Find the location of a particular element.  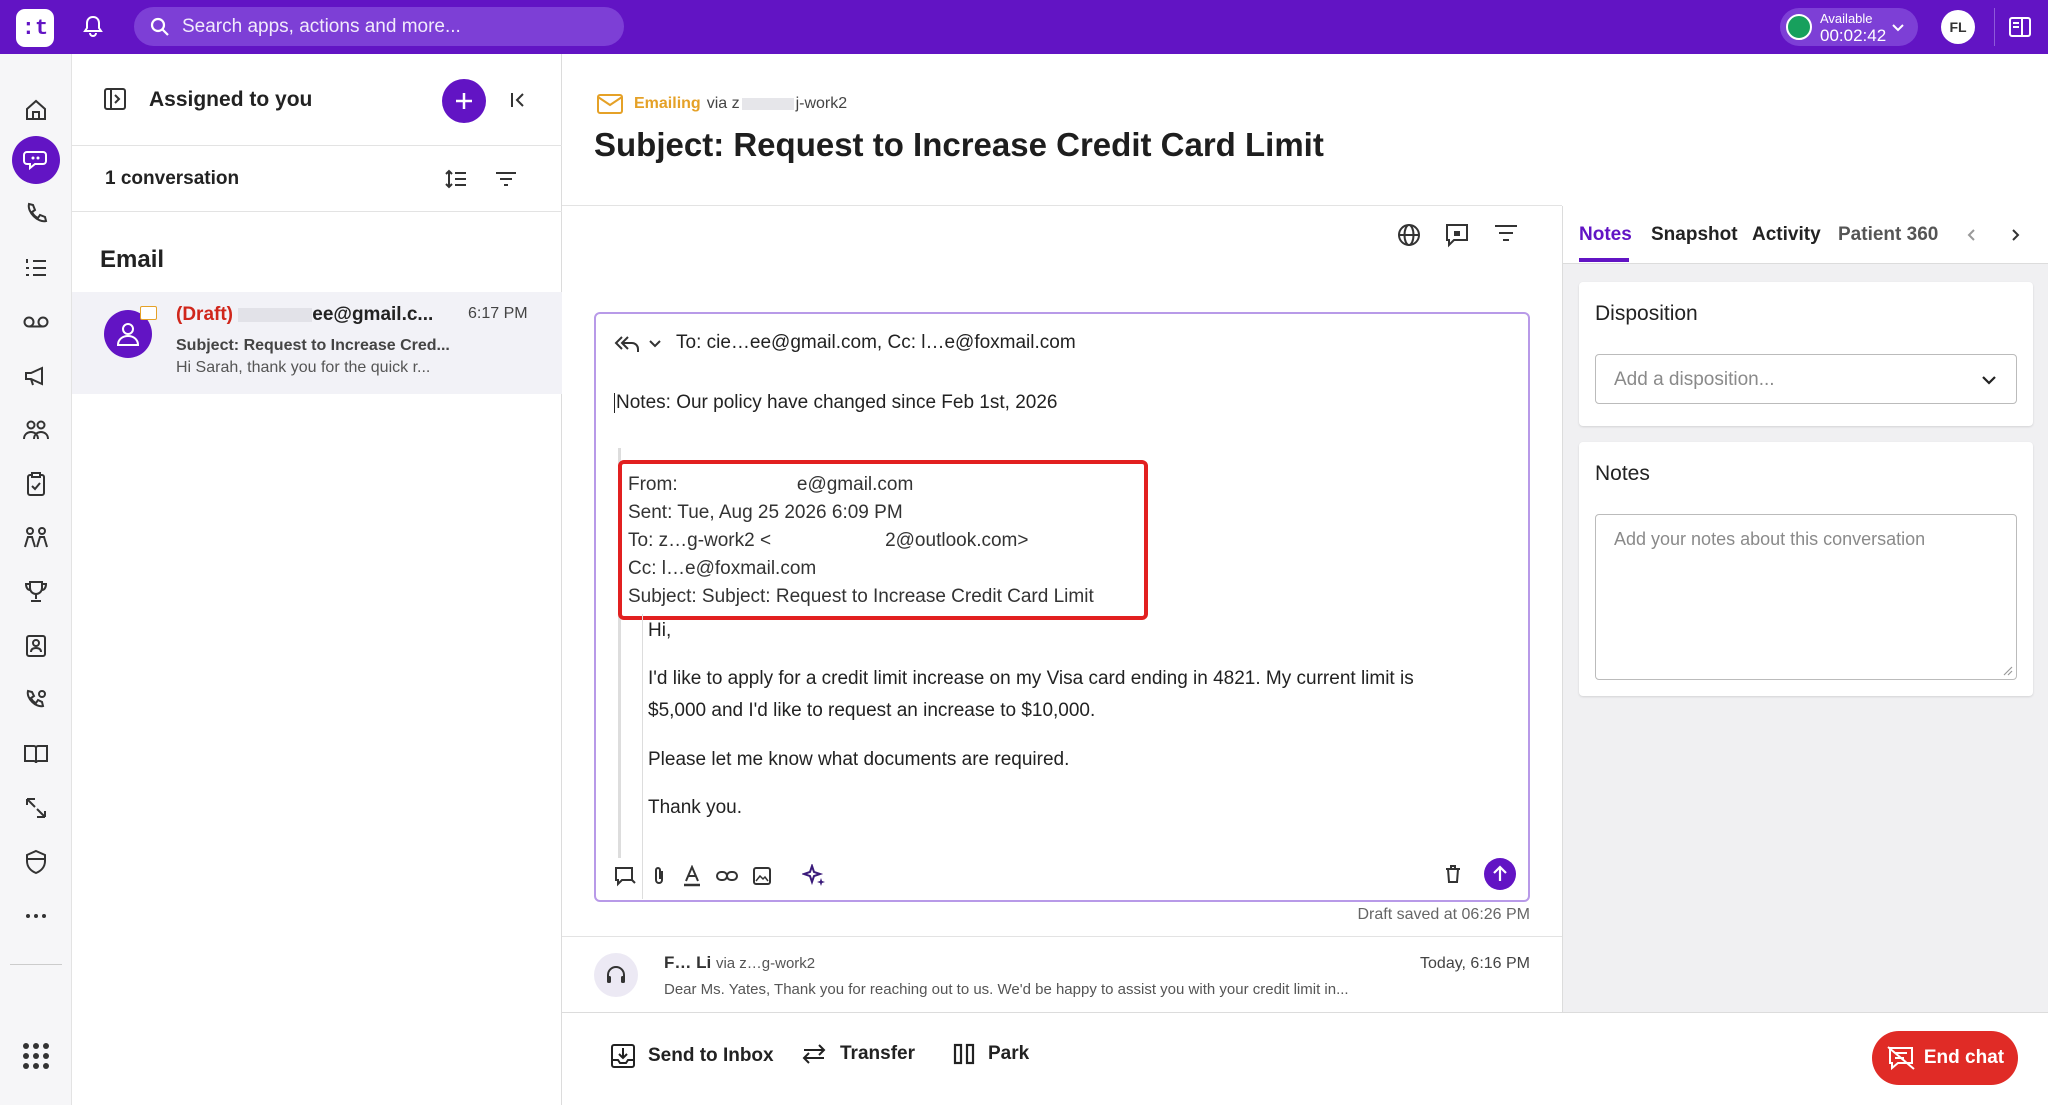

conversations-icon is located at coordinates (36, 160).